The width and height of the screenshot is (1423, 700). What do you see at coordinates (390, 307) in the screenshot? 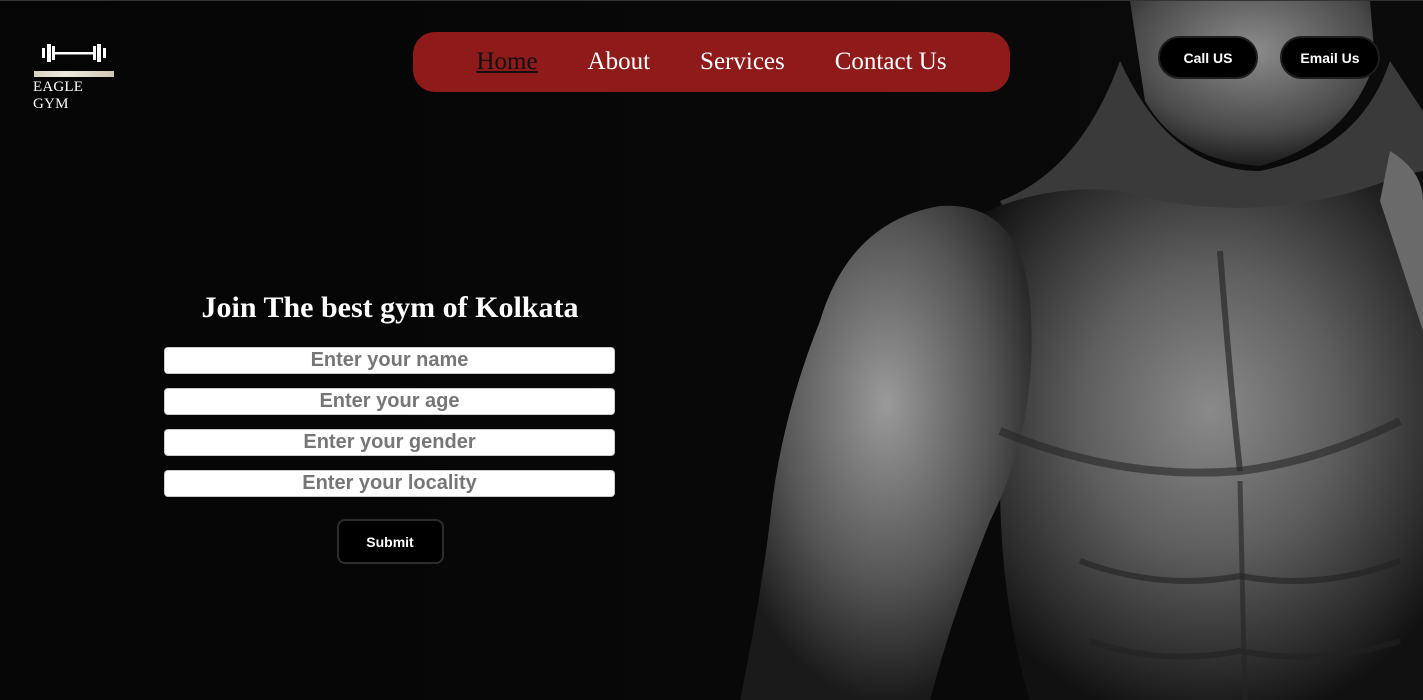
I see `form-title: Join The best gym of Kolkata` at bounding box center [390, 307].